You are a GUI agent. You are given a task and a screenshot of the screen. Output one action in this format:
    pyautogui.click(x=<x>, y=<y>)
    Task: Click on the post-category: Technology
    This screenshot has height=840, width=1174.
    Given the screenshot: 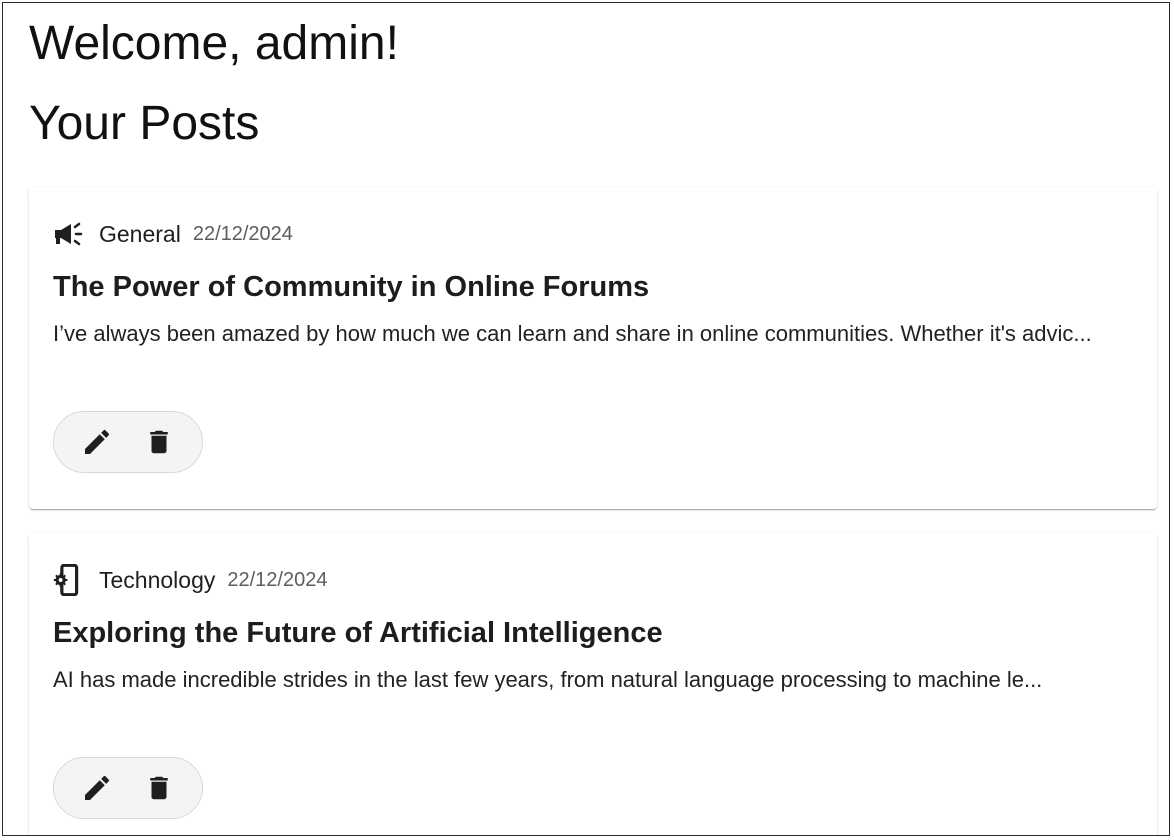 What is the action you would take?
    pyautogui.click(x=157, y=580)
    